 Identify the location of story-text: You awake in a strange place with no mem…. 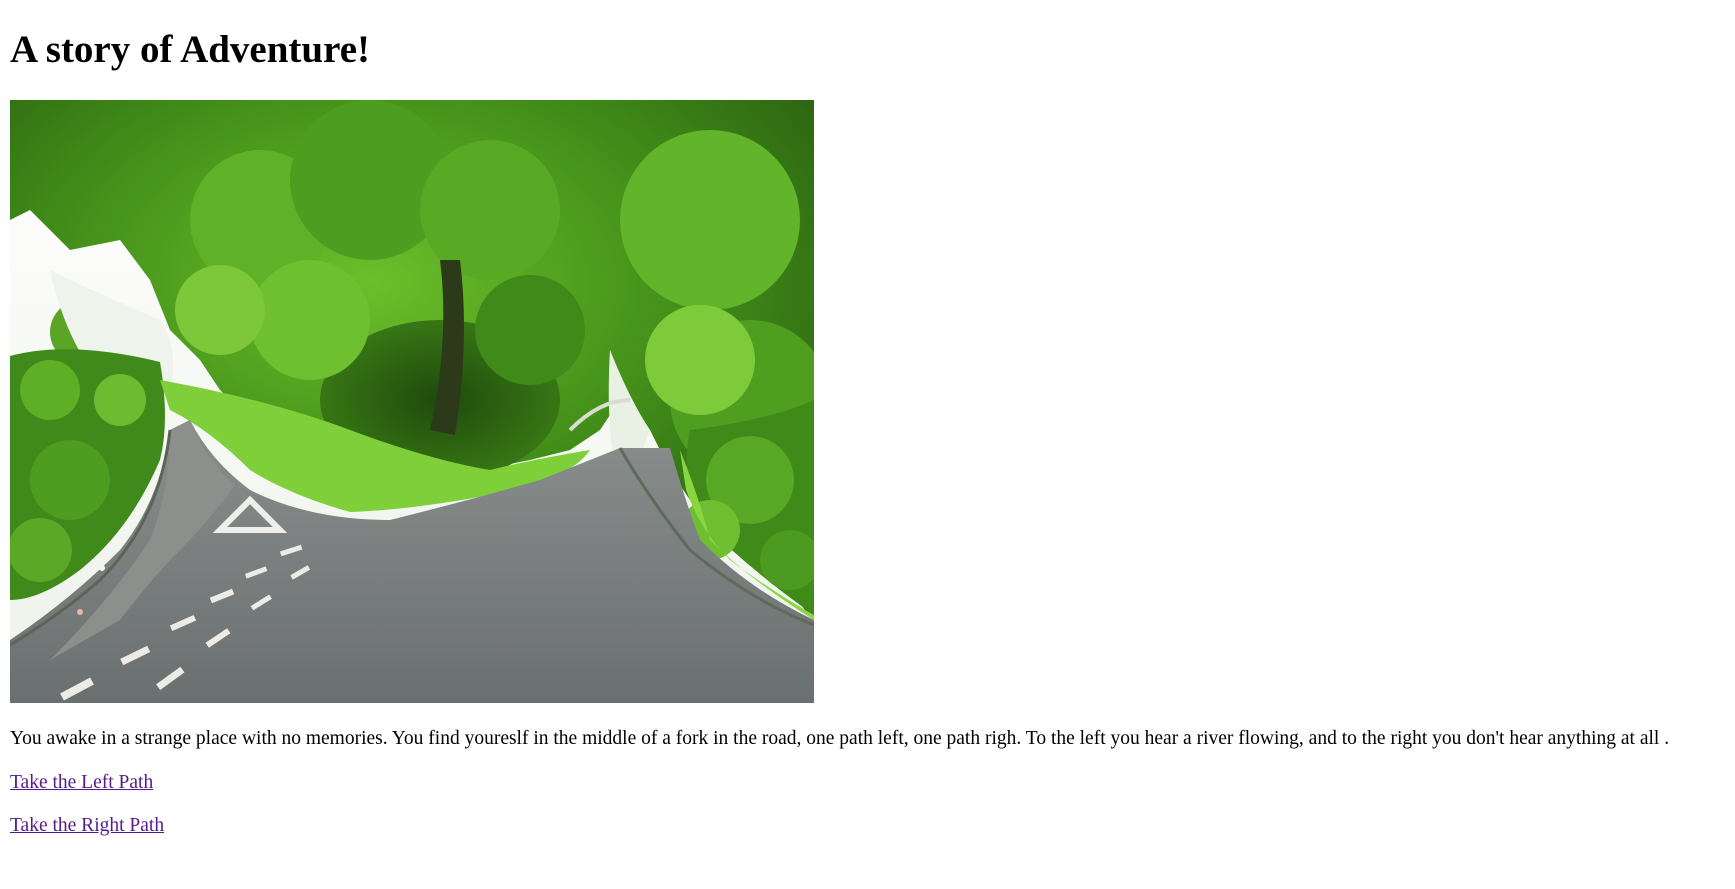
(840, 738).